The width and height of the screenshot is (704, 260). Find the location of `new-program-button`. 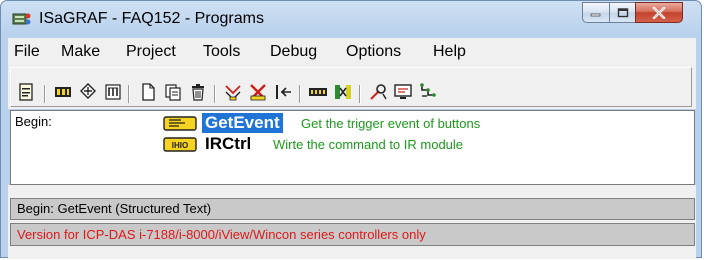

new-program-button is located at coordinates (148, 92).